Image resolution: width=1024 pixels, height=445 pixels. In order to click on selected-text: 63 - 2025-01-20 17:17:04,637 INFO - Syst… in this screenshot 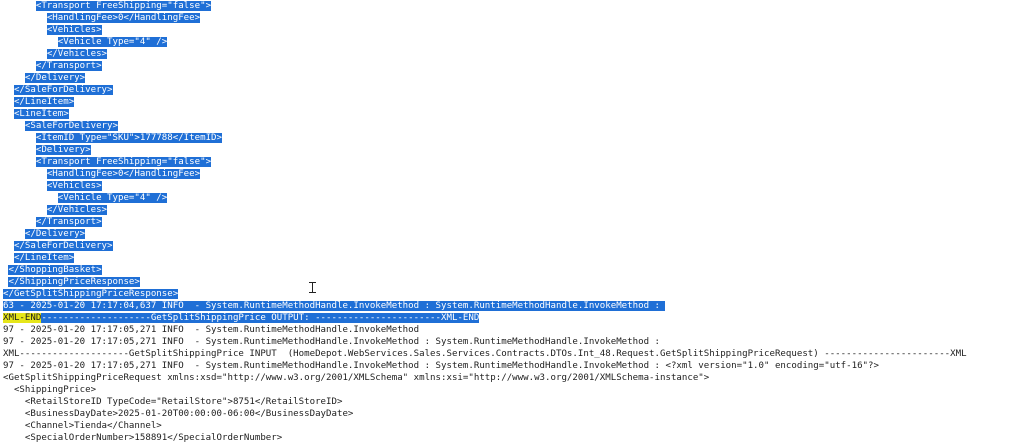, I will do `click(334, 306)`.